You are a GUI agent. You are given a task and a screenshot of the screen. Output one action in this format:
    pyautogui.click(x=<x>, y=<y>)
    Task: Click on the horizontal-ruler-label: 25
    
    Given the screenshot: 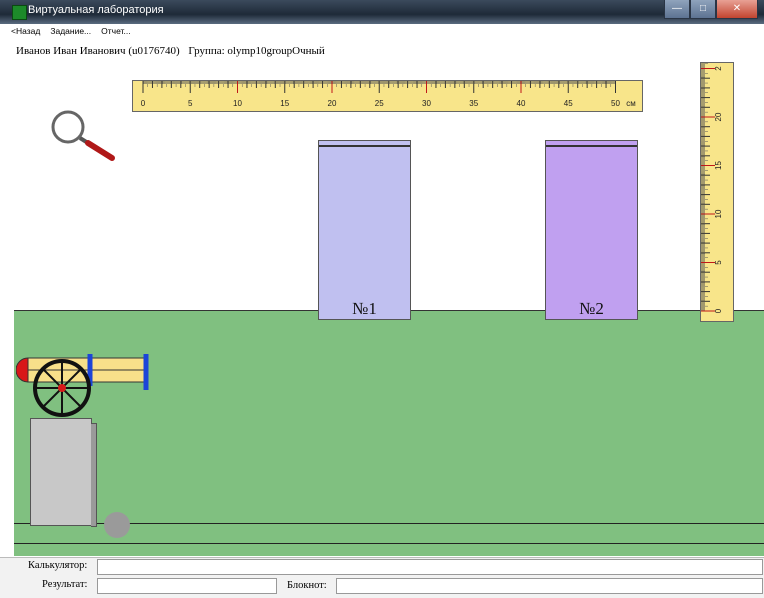 What is the action you would take?
    pyautogui.click(x=379, y=103)
    